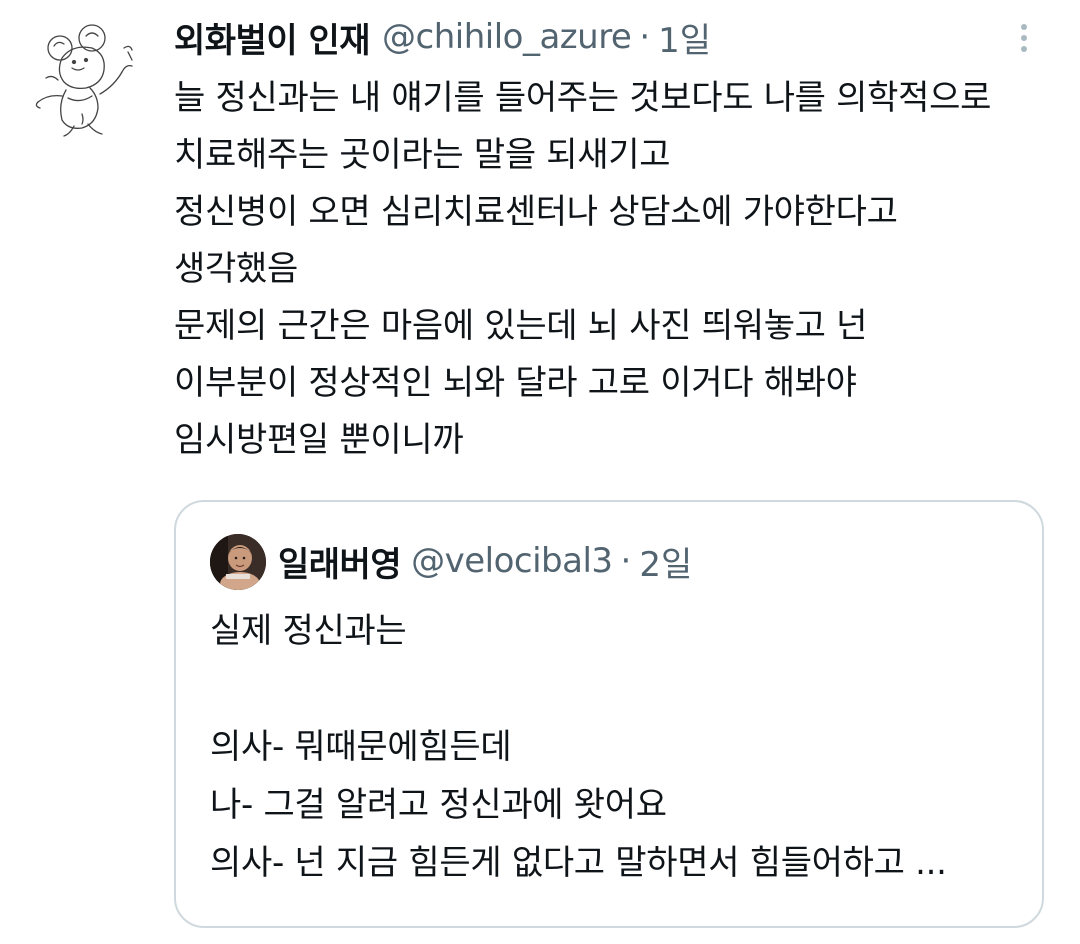  What do you see at coordinates (236, 269) in the screenshot?
I see `tweet-text-line: 생각했음` at bounding box center [236, 269].